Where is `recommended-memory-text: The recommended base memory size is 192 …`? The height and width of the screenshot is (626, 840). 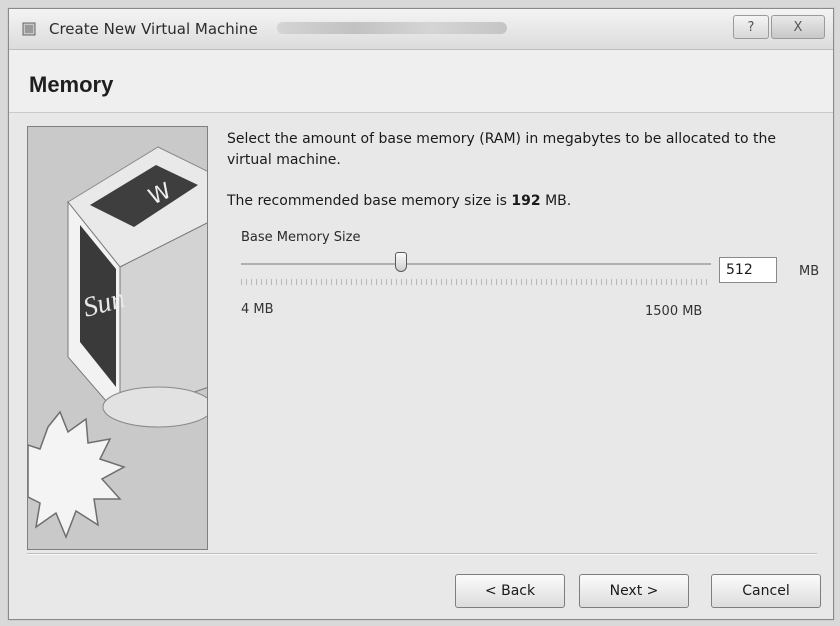
recommended-memory-text: The recommended base memory size is 192 … is located at coordinates (399, 201).